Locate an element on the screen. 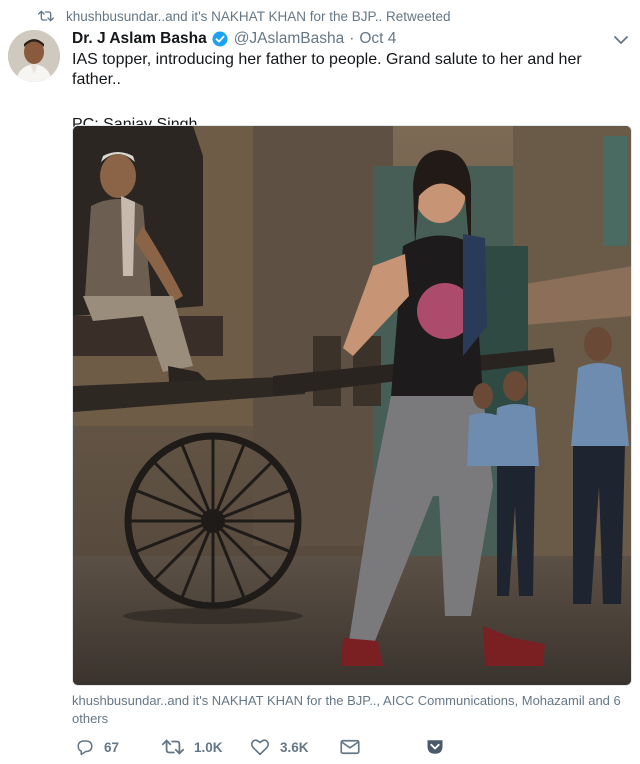 The image size is (640, 764). tweet-date: Oct 4 is located at coordinates (377, 39).